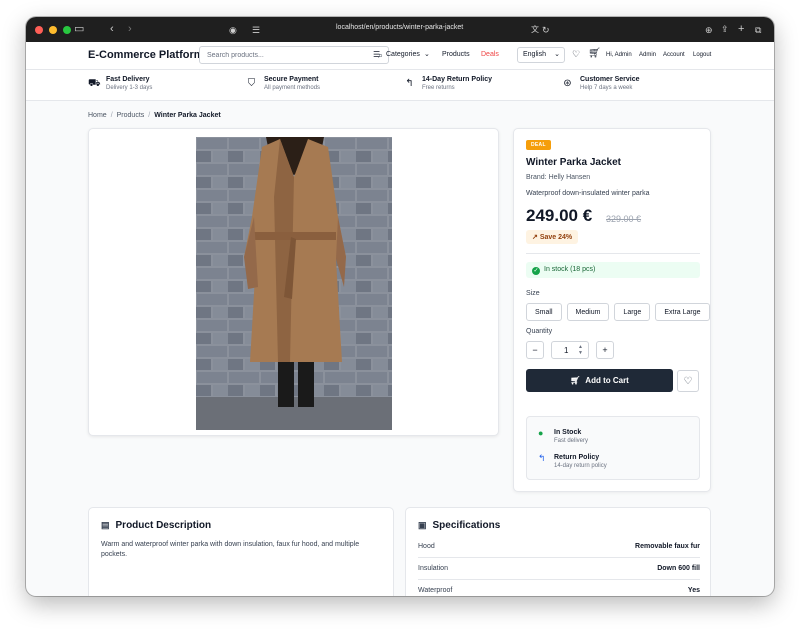  Describe the element at coordinates (558, 177) in the screenshot. I see `product-brand: Brand: Helly Hansen` at that location.